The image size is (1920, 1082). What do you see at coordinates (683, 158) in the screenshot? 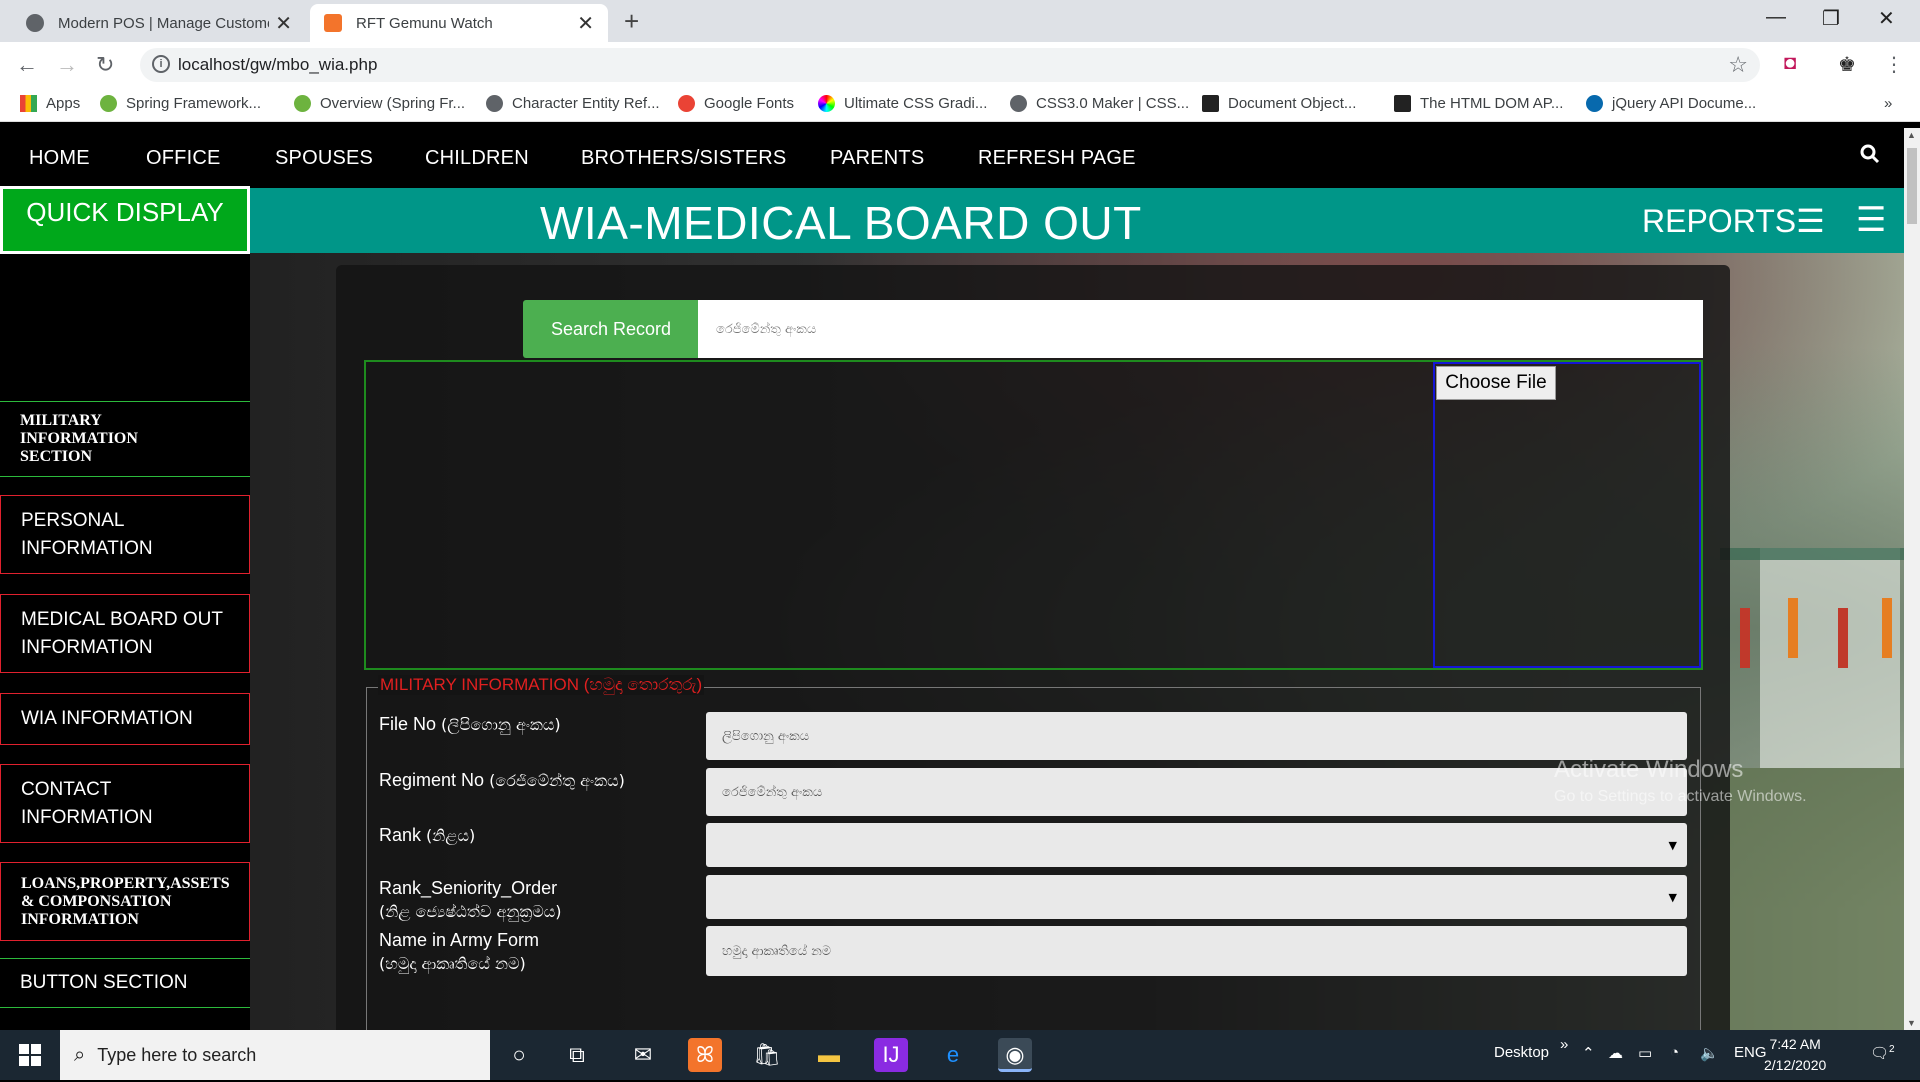
I see `nav-brothers-sisters: BROTHERS/SISTERS` at bounding box center [683, 158].